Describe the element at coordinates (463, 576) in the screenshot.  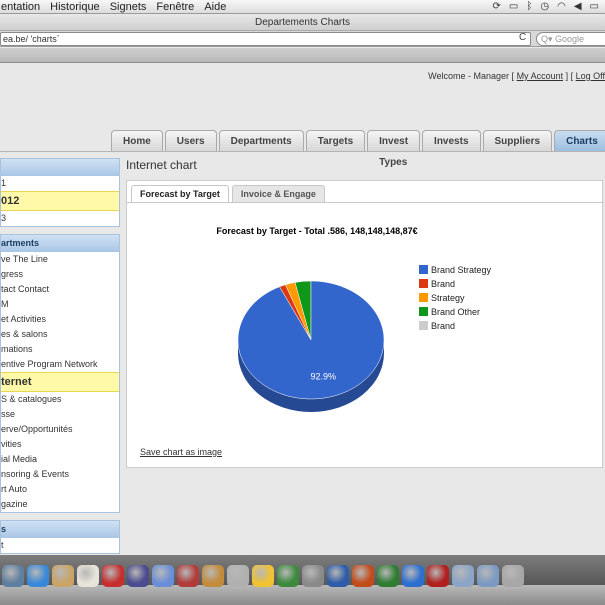
I see `folder-icon` at that location.